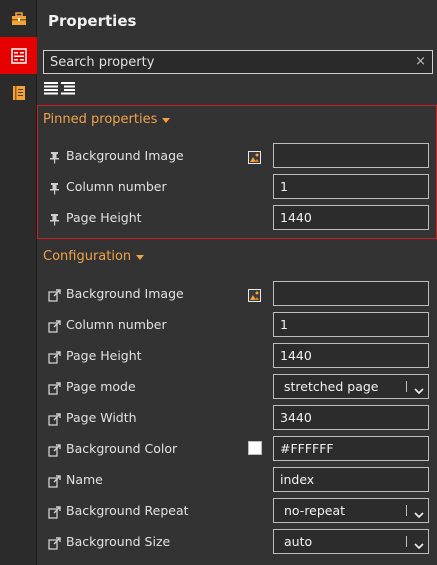 The width and height of the screenshot is (437, 565). Describe the element at coordinates (237, 418) in the screenshot. I see `configuration-row-page-width: Page Width 3440` at that location.